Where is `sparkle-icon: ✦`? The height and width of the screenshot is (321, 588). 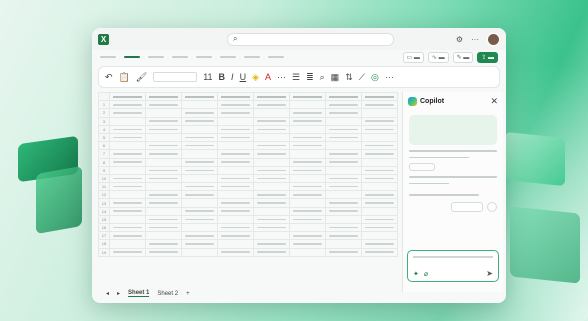
sparkle-icon: ✦ is located at coordinates (416, 274).